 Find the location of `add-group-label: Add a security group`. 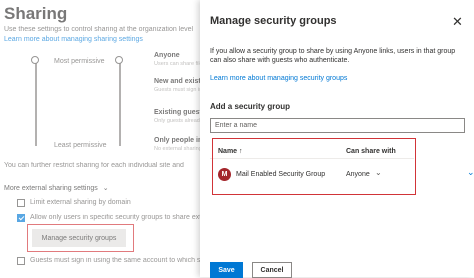

add-group-label: Add a security group is located at coordinates (250, 106).